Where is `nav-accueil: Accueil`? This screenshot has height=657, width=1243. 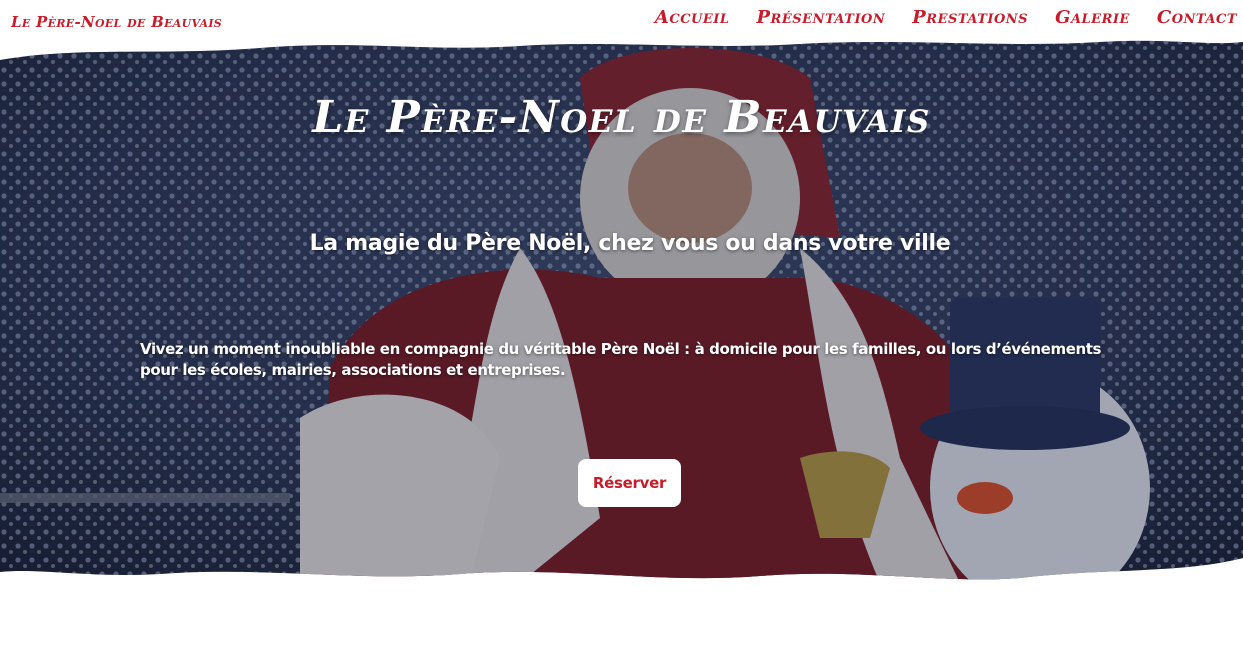
nav-accueil: Accueil is located at coordinates (692, 17).